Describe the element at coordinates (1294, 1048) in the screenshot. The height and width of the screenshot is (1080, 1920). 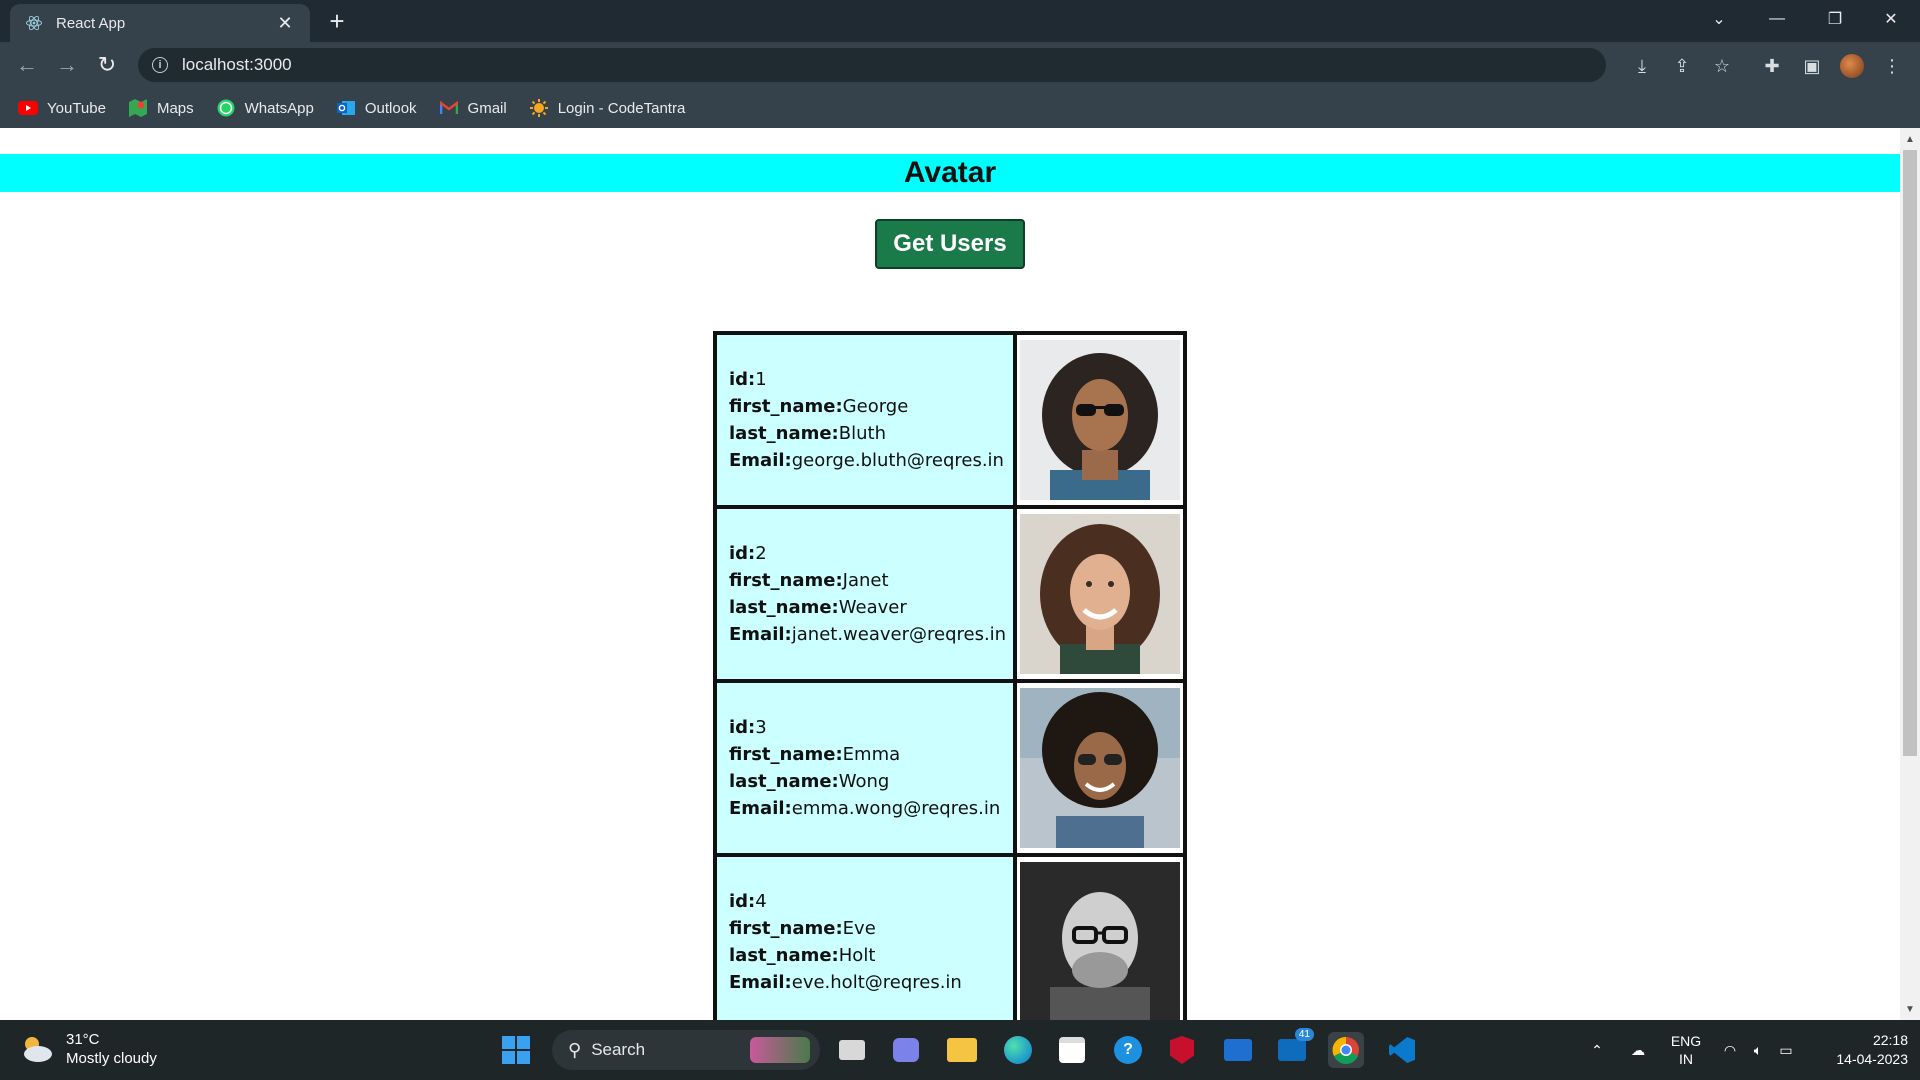
I see `mail-icon: 41` at that location.